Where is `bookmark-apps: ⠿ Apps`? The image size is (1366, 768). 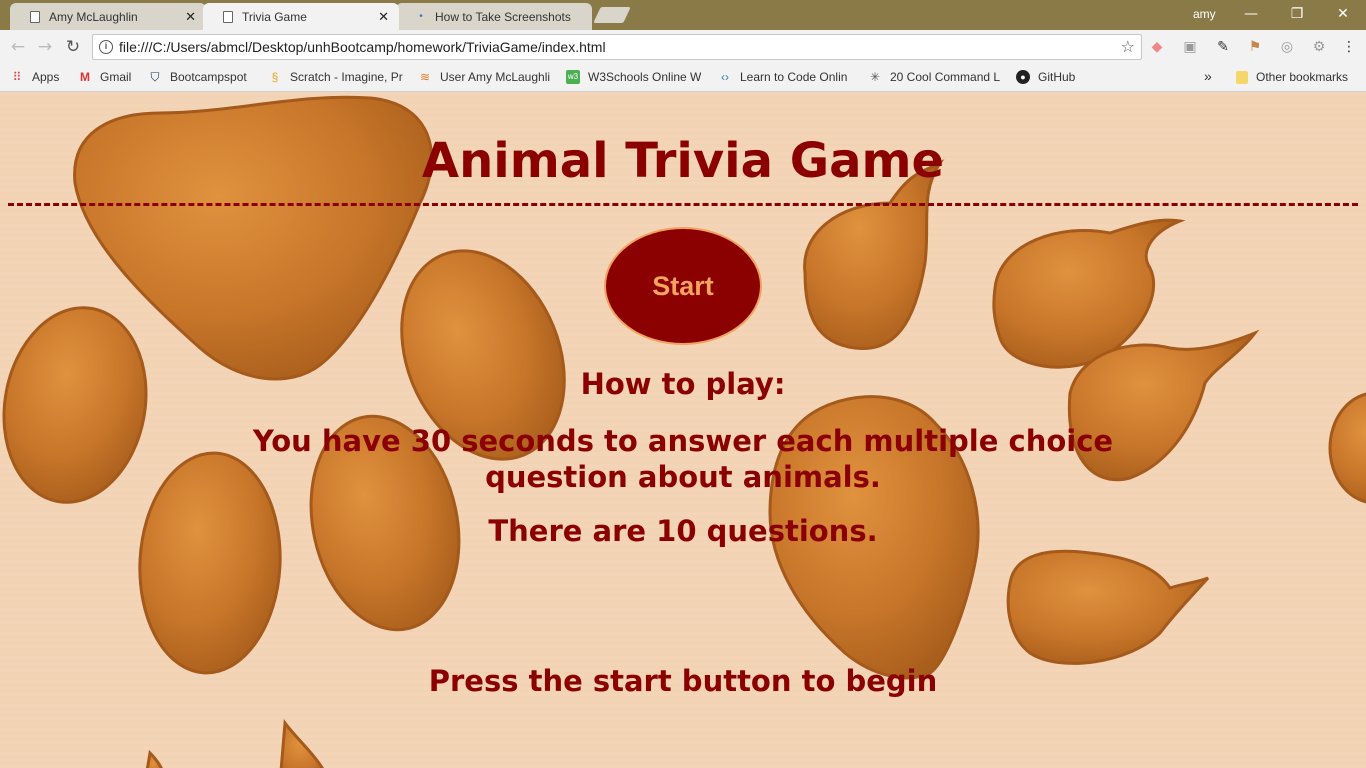 bookmark-apps: ⠿ Apps is located at coordinates (35, 77).